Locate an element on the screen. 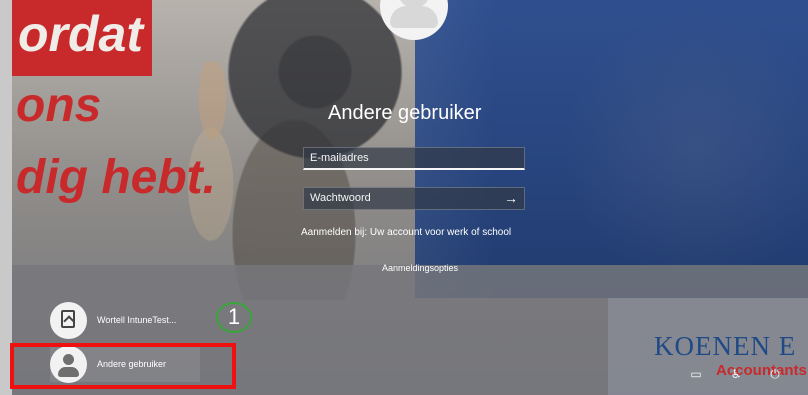 This screenshot has height=395, width=808. password-field: Wachtwoord → is located at coordinates (414, 198).